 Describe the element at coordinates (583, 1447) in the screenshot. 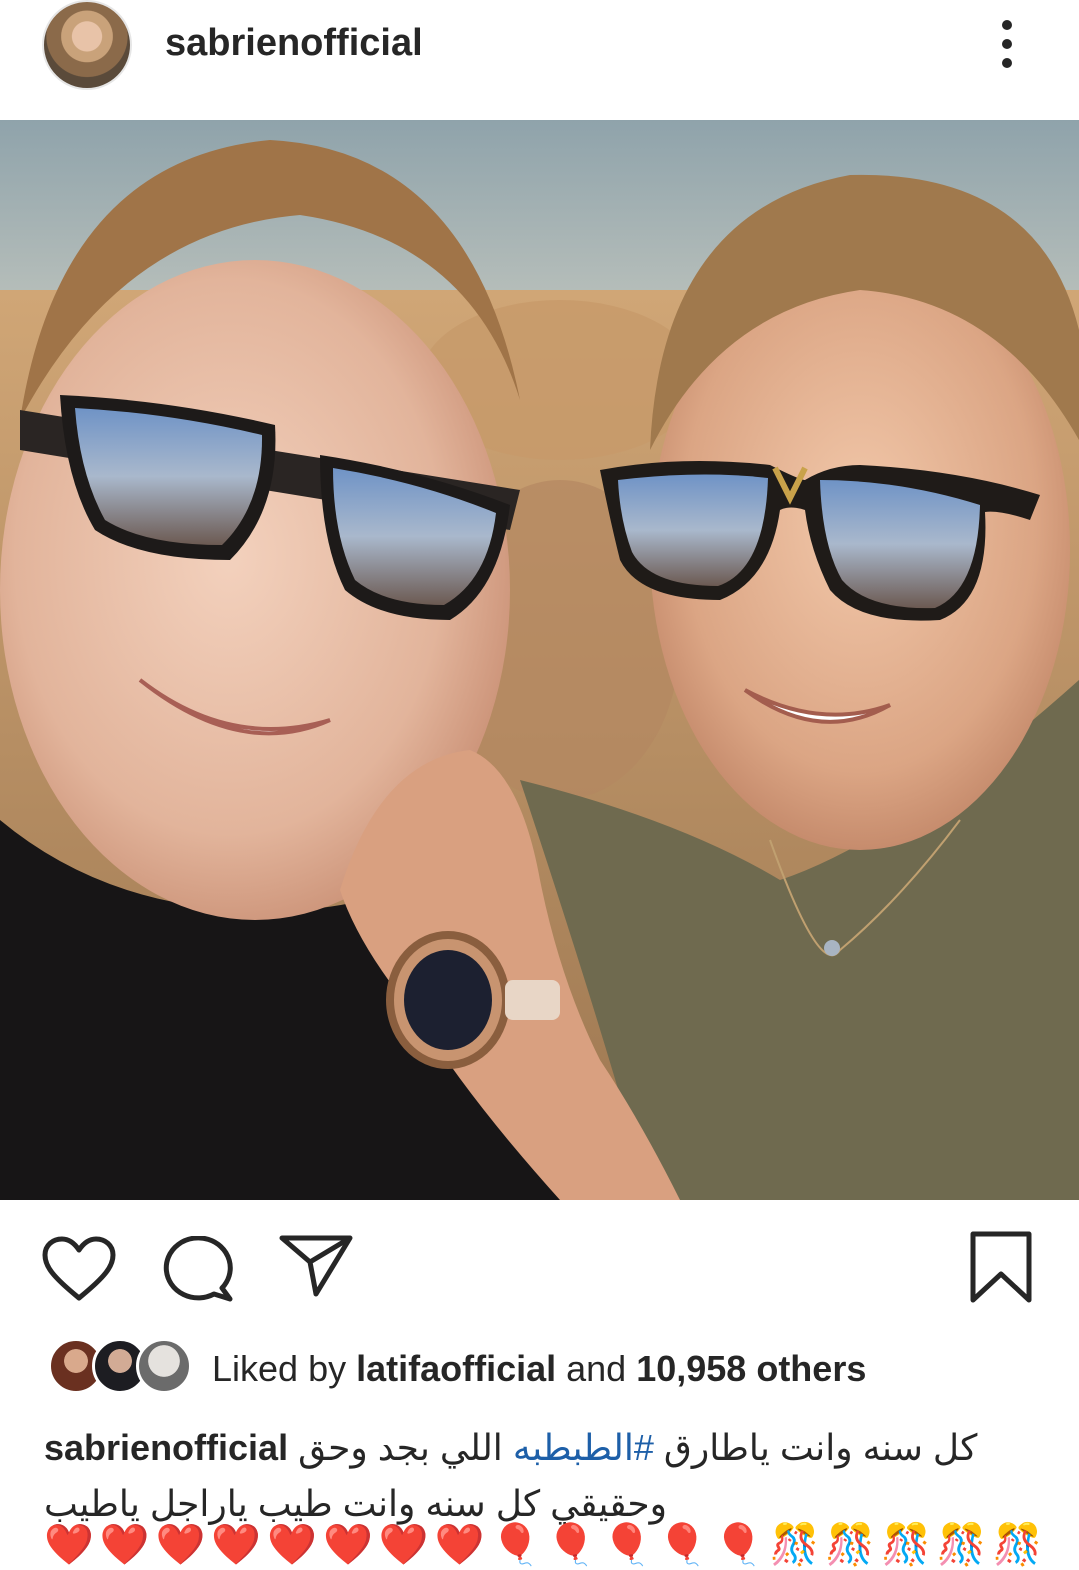

I see `caption-hashtag: #الطبطبه` at that location.